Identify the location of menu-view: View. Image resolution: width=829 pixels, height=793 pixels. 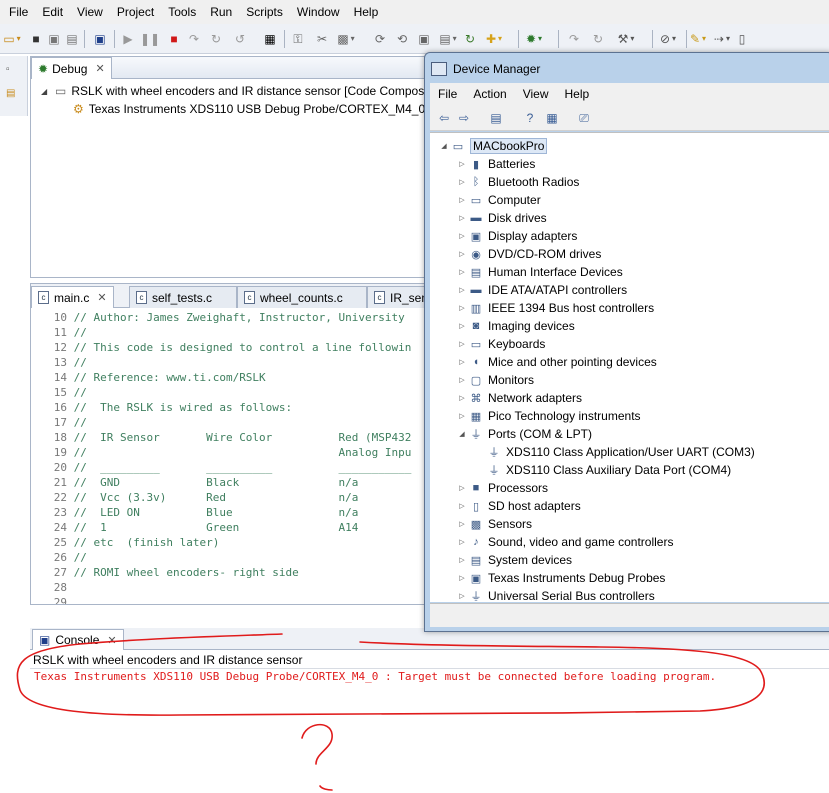
(90, 12).